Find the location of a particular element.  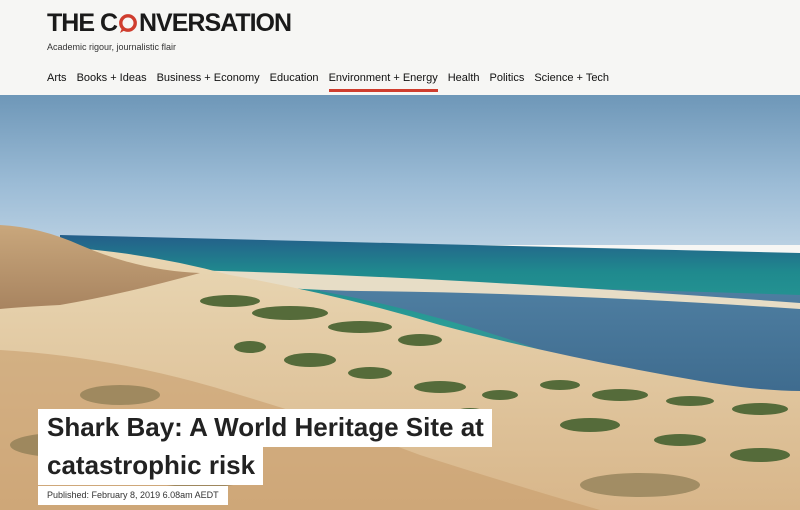

nav-item-arts: Arts is located at coordinates (57, 82).